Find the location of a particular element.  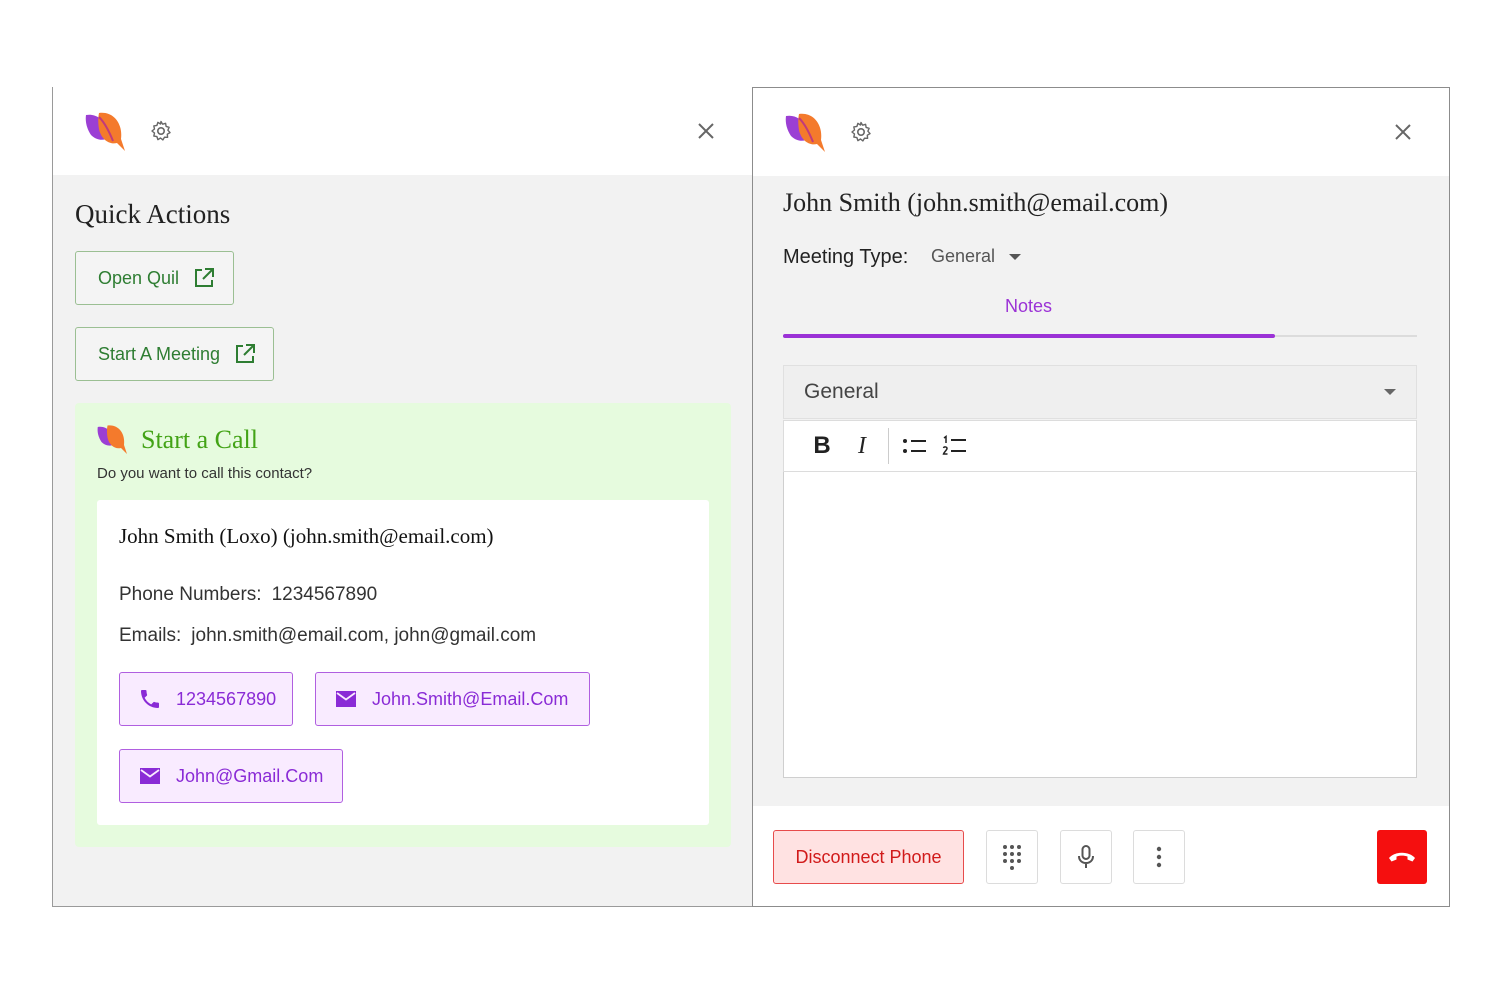

hang-up-button is located at coordinates (1402, 857).